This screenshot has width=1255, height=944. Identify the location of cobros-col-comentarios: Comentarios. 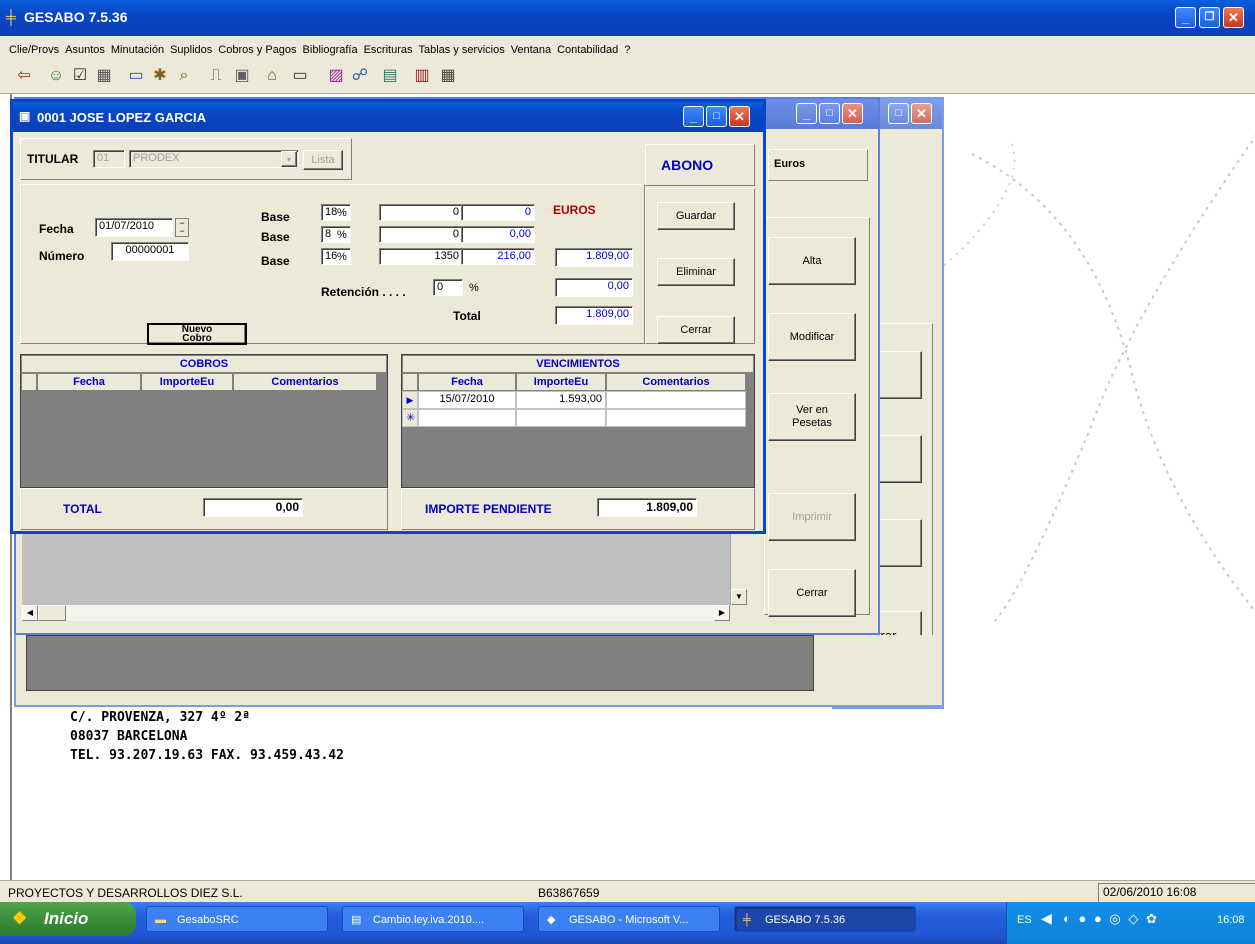
(305, 382).